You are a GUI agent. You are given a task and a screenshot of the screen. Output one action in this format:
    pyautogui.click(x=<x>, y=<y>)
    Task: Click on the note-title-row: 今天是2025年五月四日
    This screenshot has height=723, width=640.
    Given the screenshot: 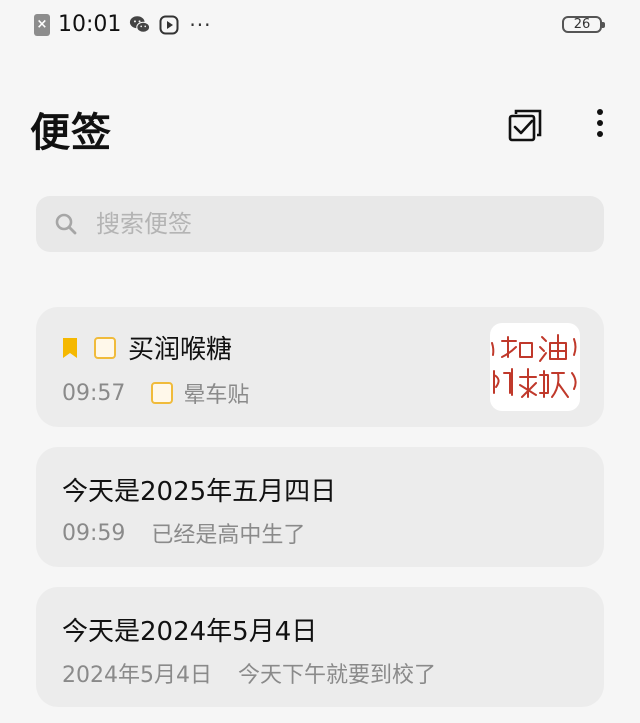 What is the action you would take?
    pyautogui.click(x=199, y=489)
    